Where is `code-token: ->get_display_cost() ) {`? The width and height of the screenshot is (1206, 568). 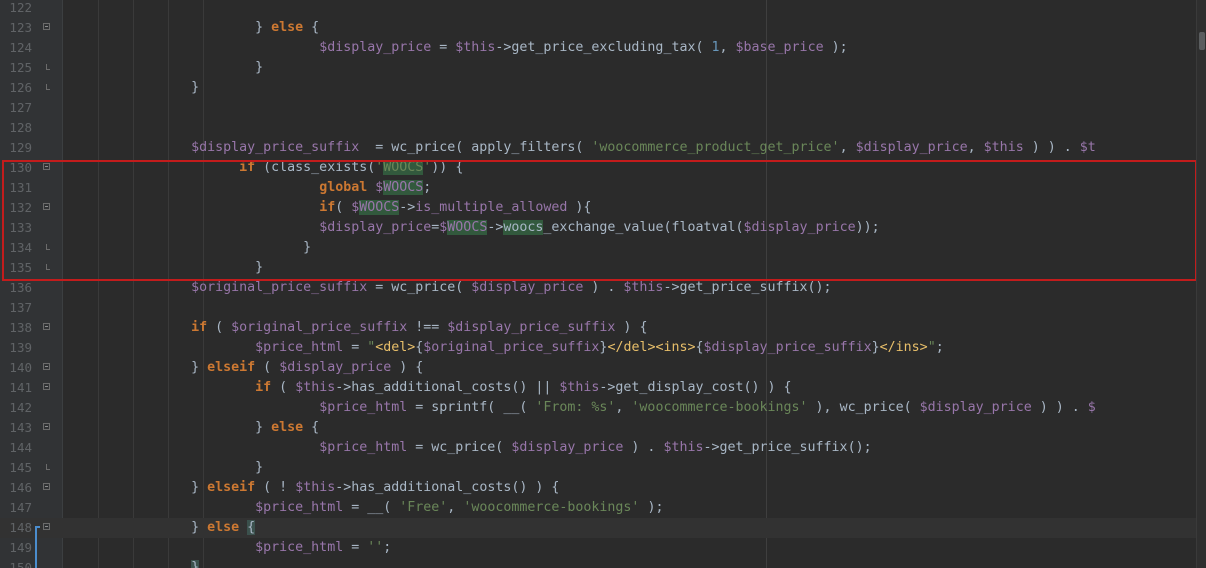
code-token: ->get_display_cost() ) { is located at coordinates (695, 387).